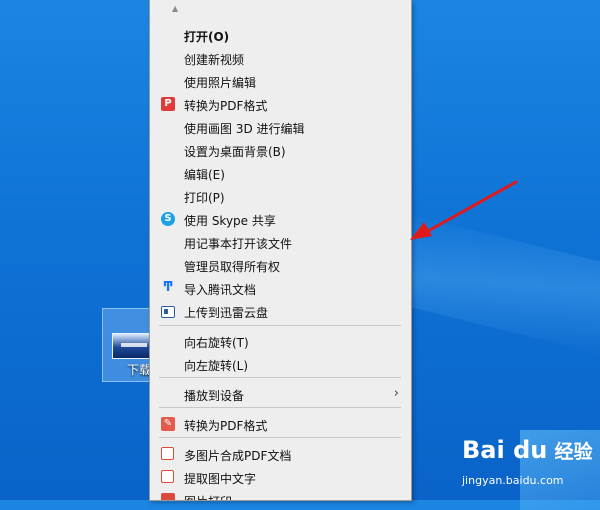 This screenshot has width=600, height=510. Describe the element at coordinates (472, 206) in the screenshot. I see `arrow-shaft` at that location.